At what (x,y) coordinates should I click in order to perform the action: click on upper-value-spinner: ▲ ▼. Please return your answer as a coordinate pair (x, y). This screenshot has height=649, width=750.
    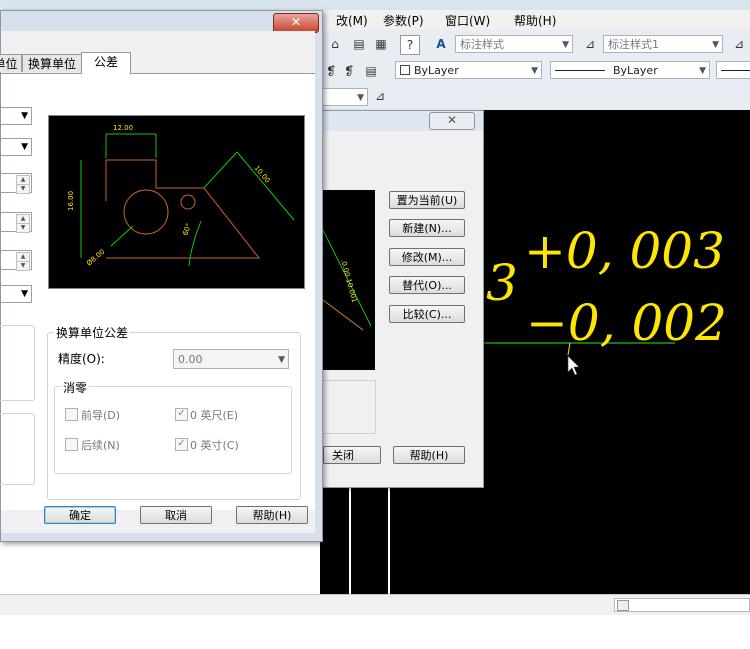
    Looking at the image, I should click on (16, 183).